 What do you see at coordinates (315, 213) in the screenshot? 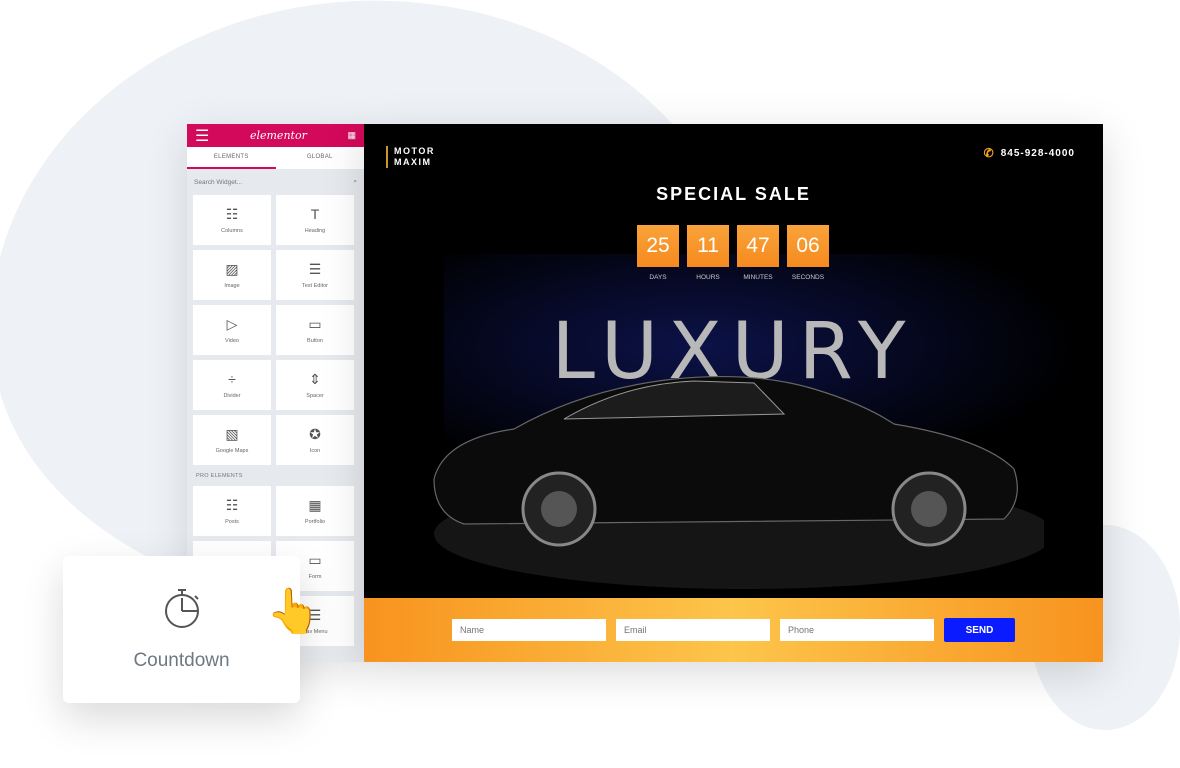
I see `heading-icon: T` at bounding box center [315, 213].